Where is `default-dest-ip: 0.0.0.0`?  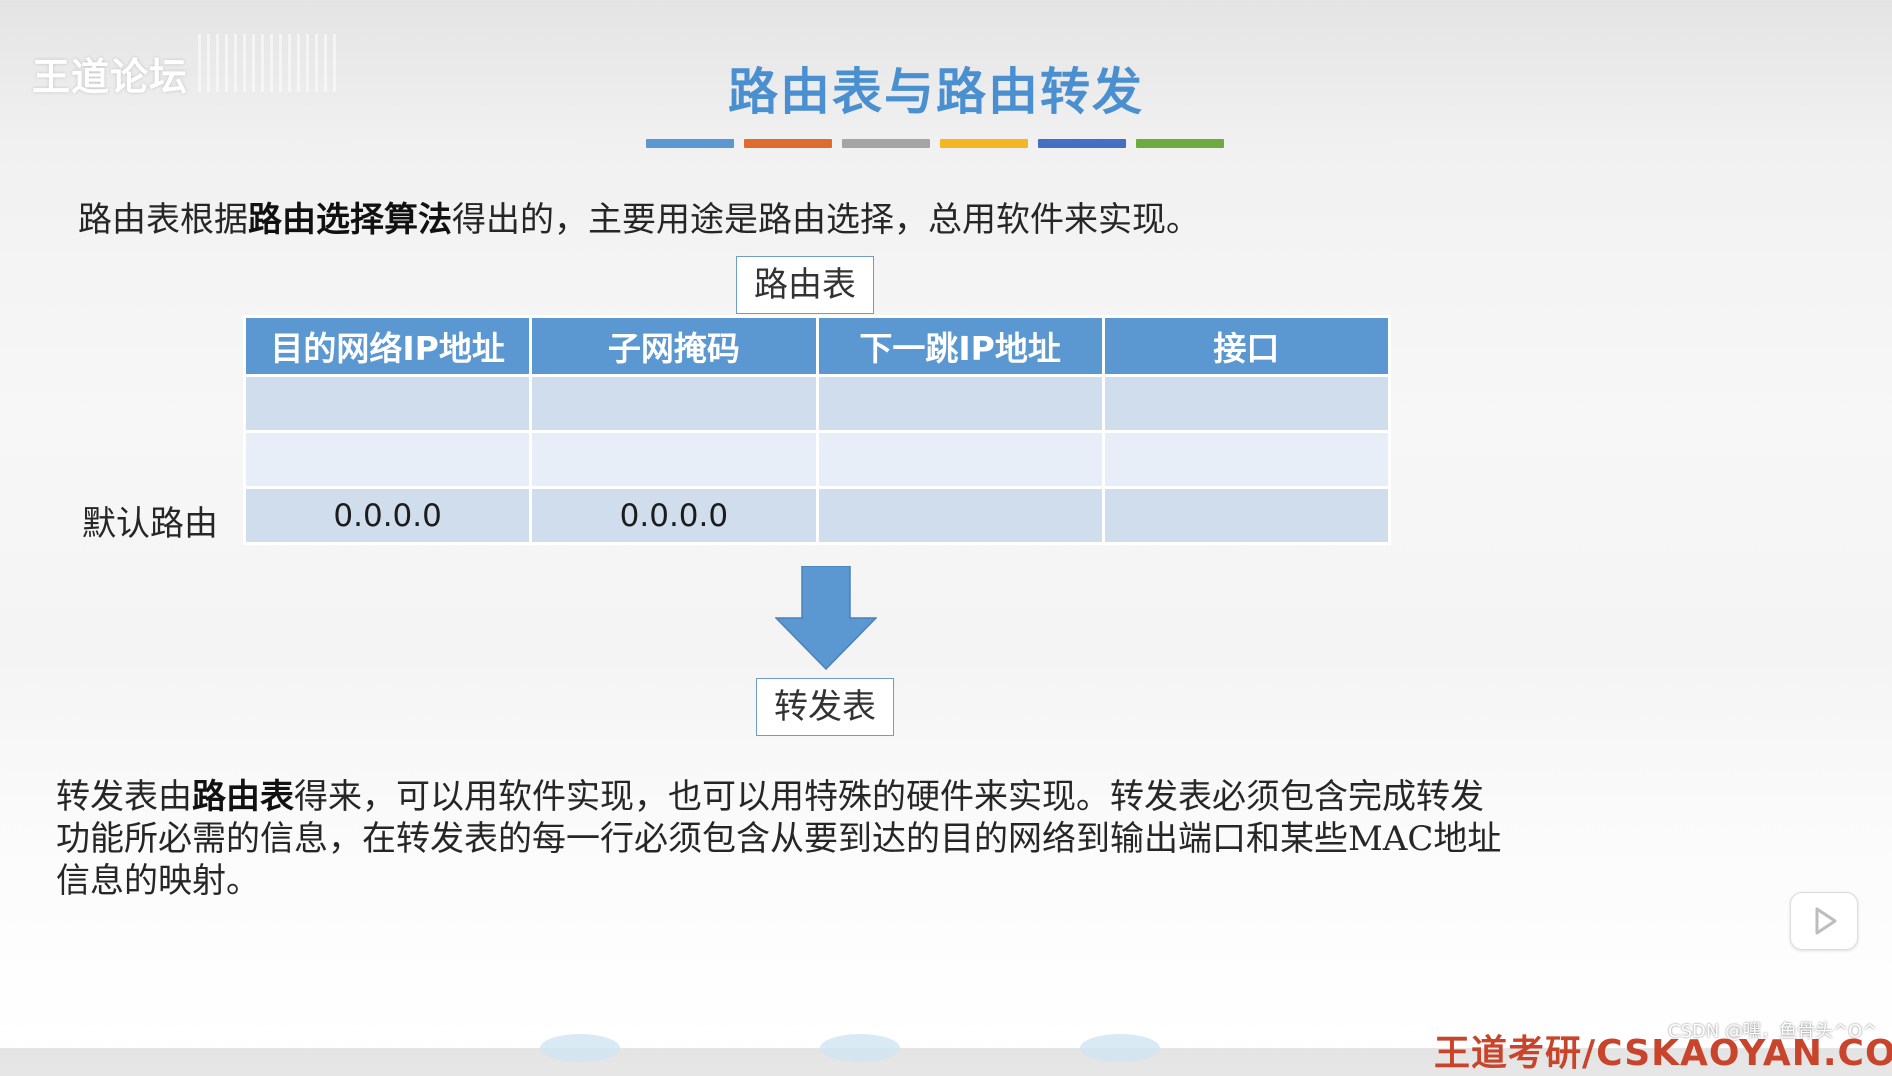 default-dest-ip: 0.0.0.0 is located at coordinates (387, 515).